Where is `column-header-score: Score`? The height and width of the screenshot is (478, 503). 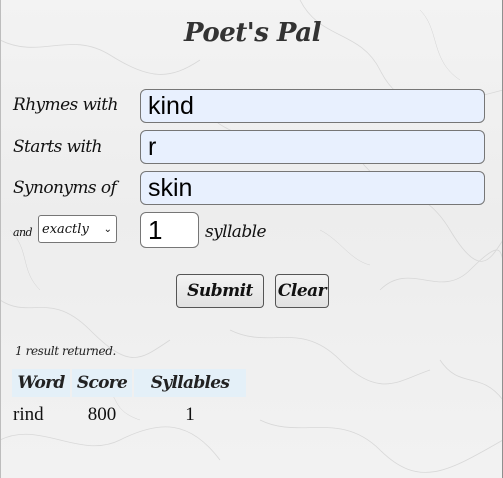
column-header-score: Score is located at coordinates (102, 383).